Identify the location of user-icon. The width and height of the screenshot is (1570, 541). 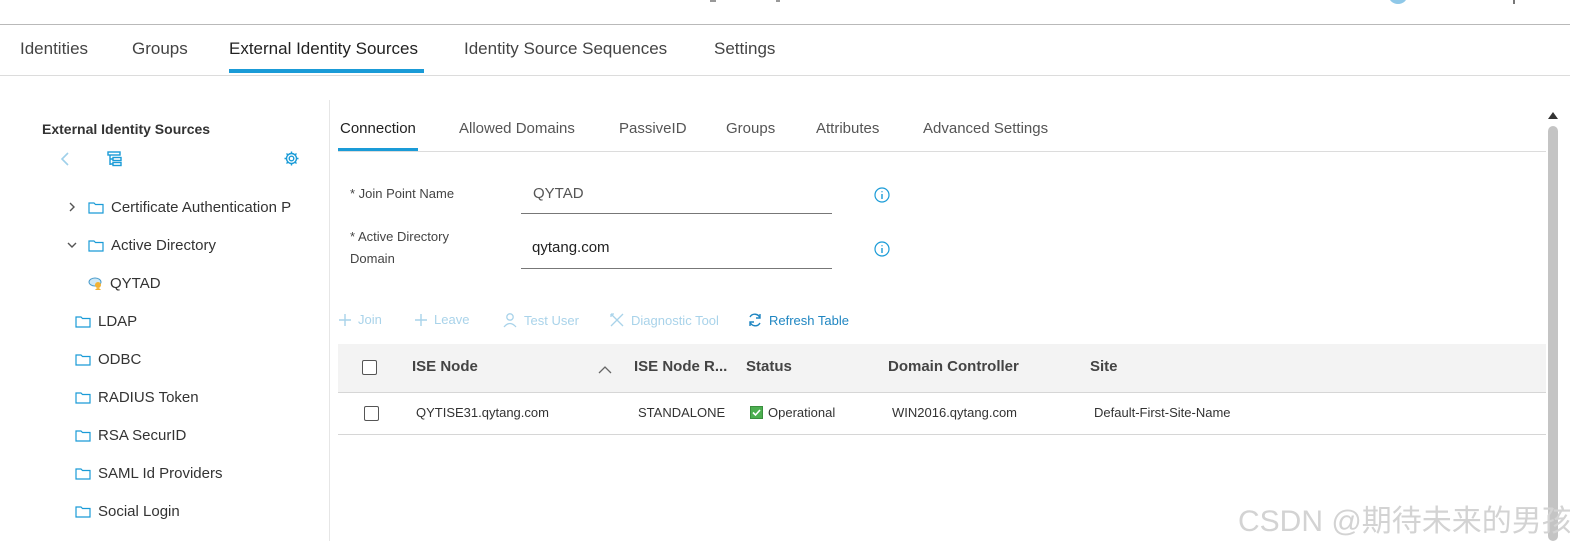
(510, 320).